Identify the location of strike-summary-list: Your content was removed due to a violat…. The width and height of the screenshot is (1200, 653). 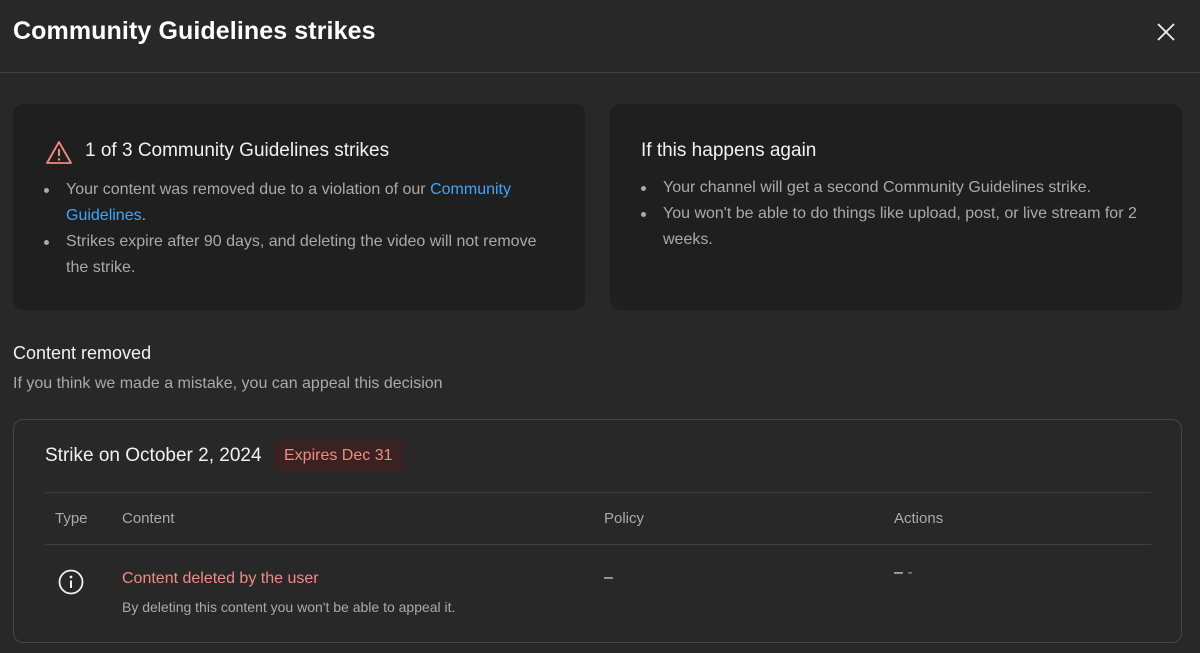
(303, 229).